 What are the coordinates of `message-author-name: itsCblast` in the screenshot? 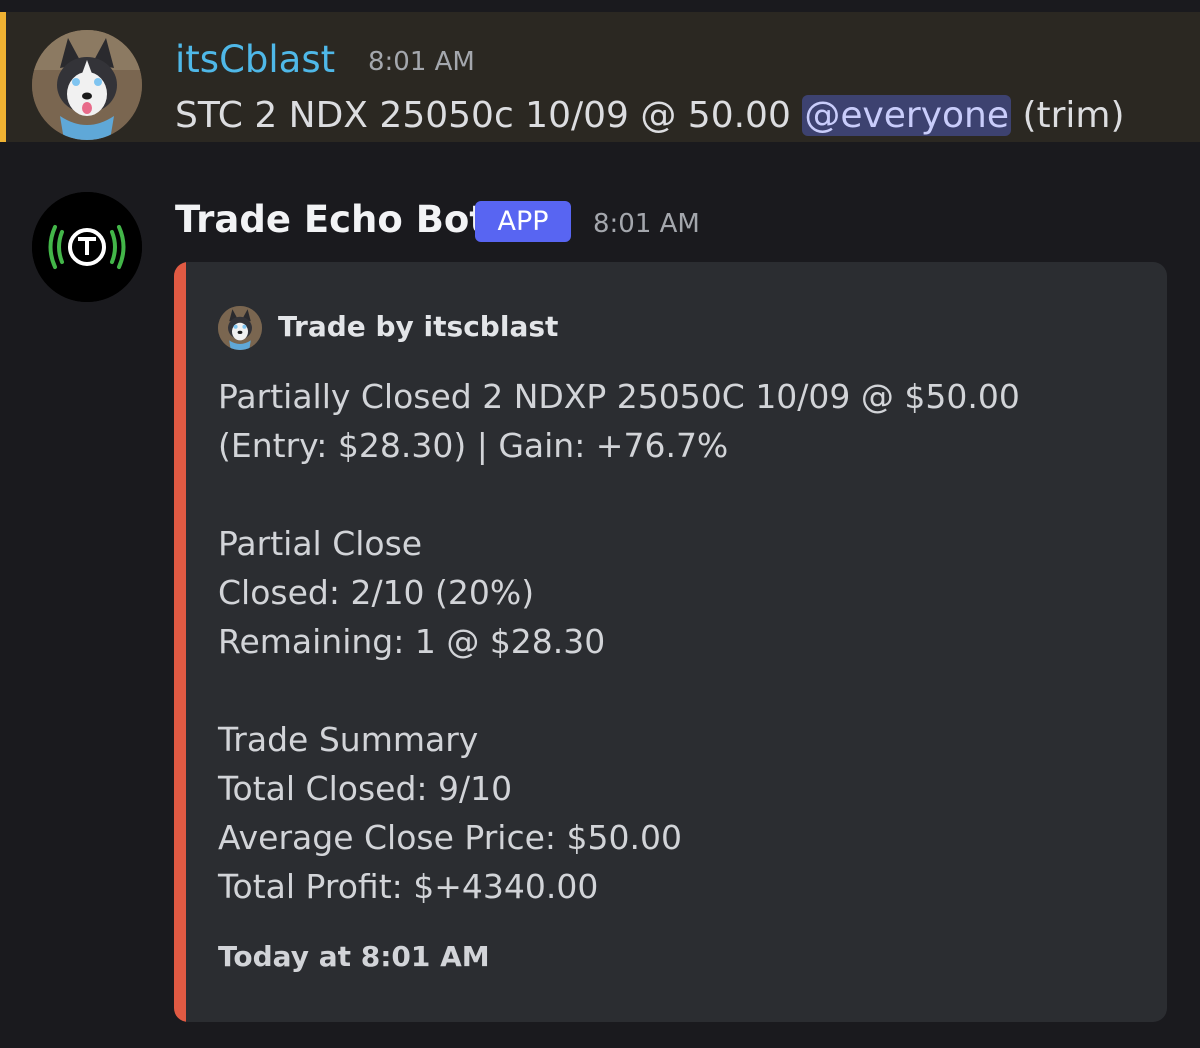 It's located at (255, 60).